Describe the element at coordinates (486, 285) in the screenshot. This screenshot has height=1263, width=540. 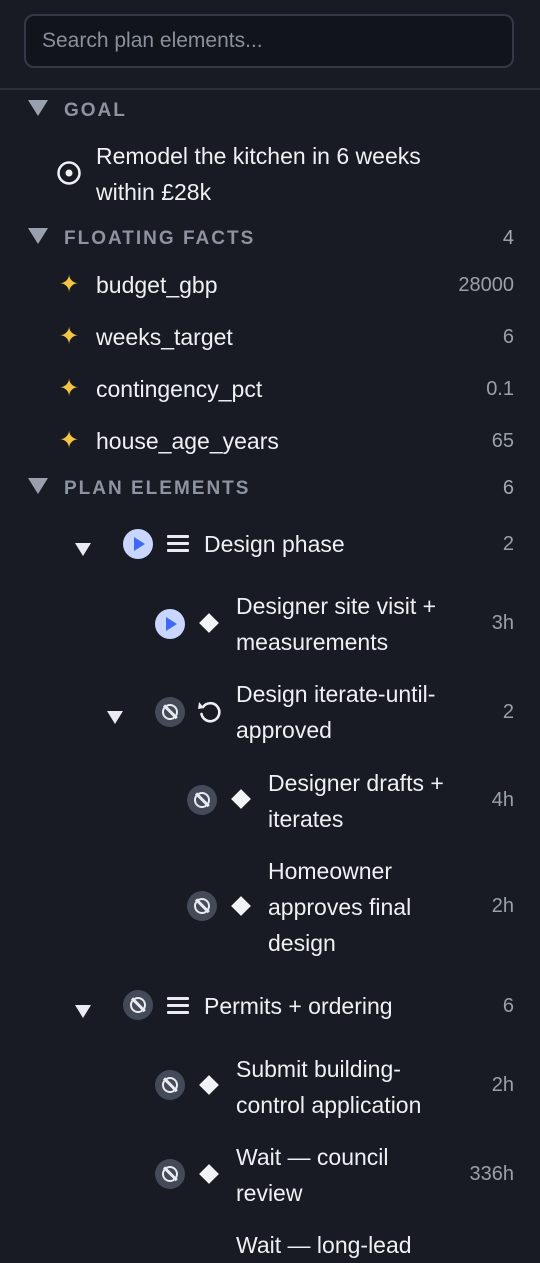
I see `fact-value: 28000` at that location.